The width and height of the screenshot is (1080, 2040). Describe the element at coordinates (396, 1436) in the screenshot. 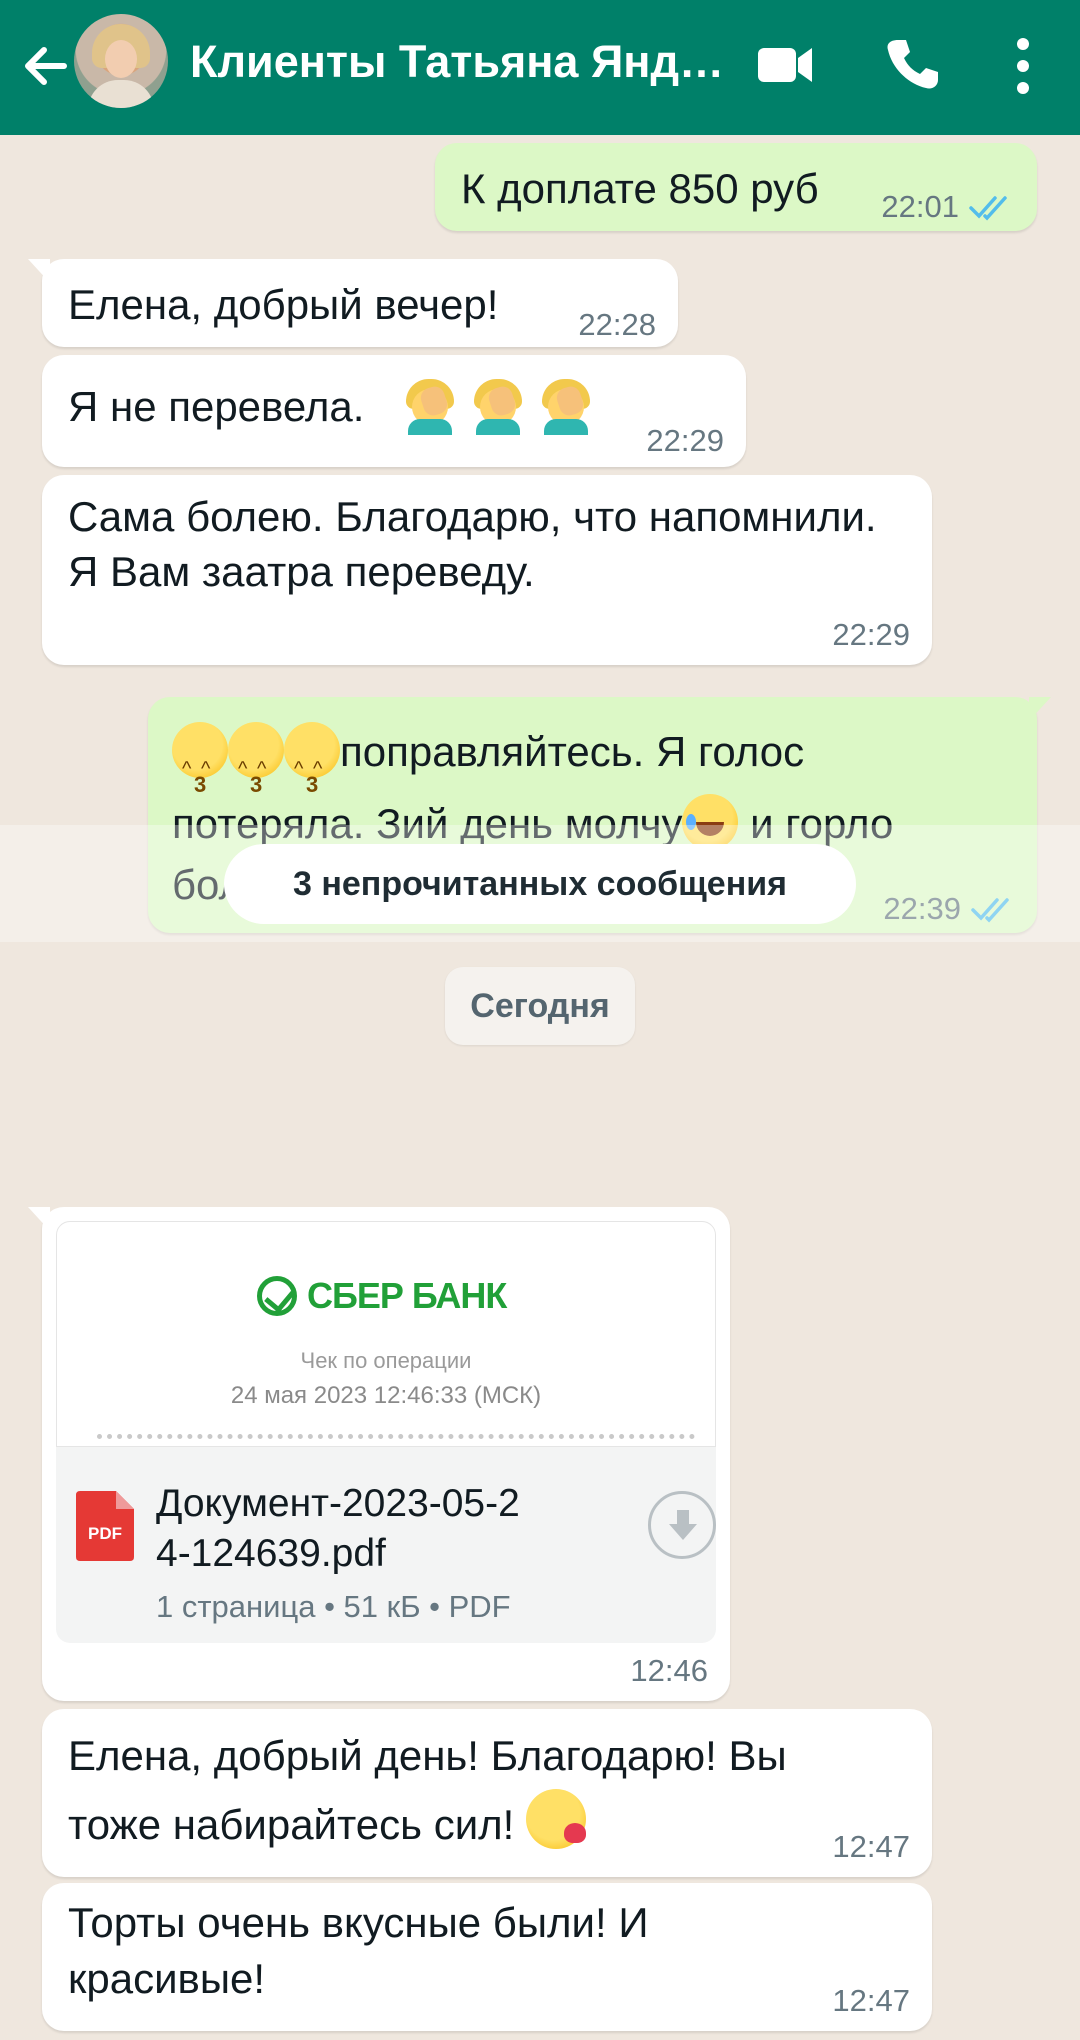

I see `receipt-divider` at that location.